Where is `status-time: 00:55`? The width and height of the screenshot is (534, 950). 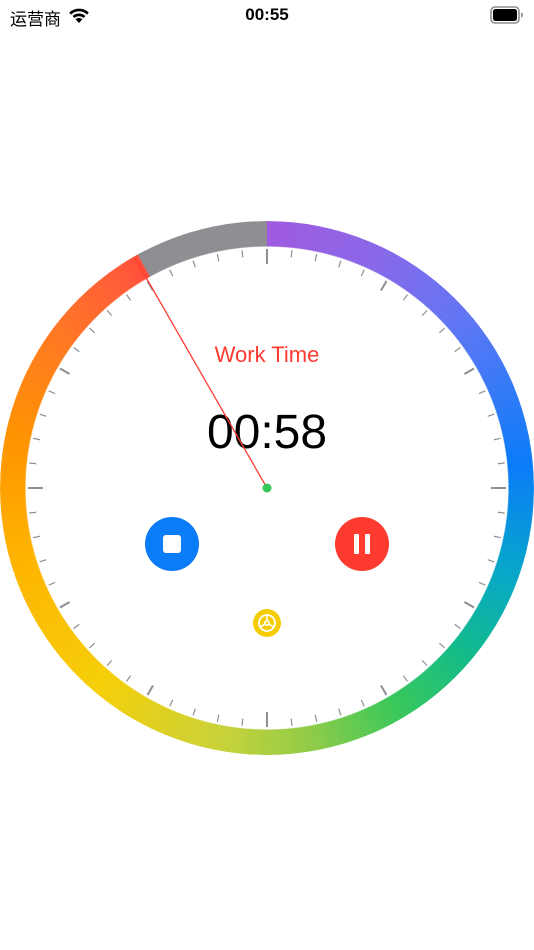 status-time: 00:55 is located at coordinates (267, 14).